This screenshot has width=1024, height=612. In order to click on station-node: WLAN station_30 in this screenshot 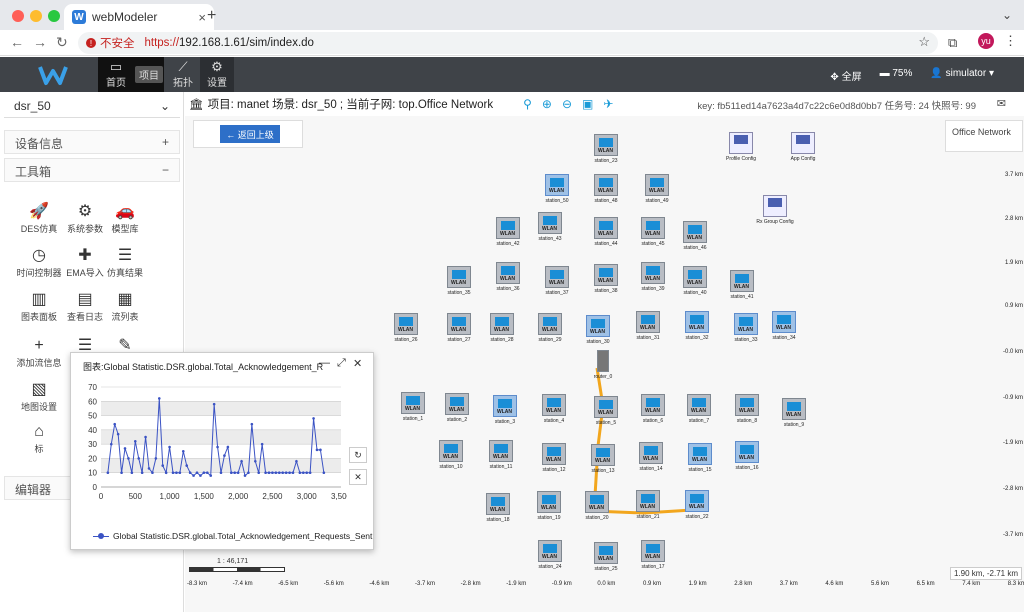, I will do `click(598, 330)`.